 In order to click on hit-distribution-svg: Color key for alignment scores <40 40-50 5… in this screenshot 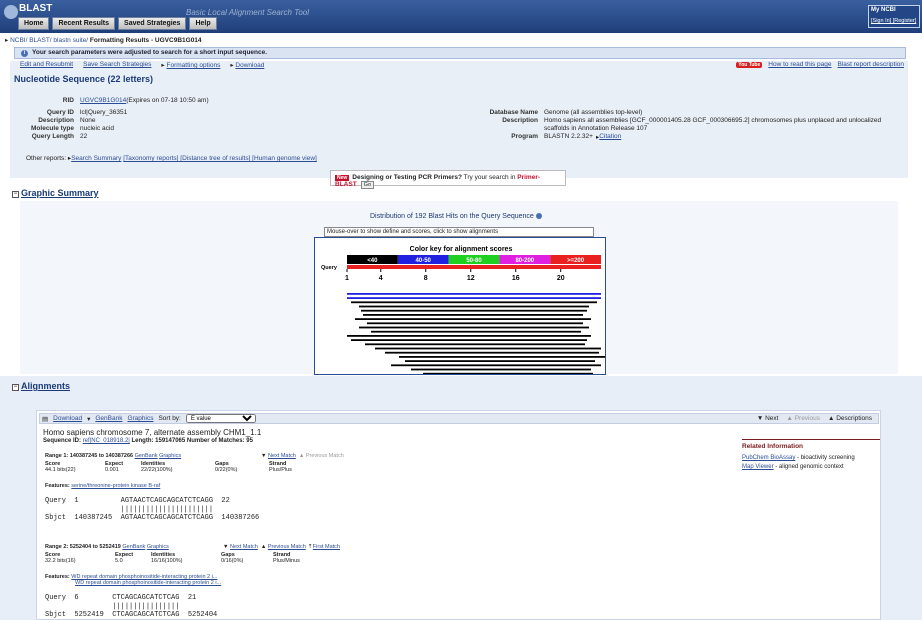, I will do `click(460, 306)`.